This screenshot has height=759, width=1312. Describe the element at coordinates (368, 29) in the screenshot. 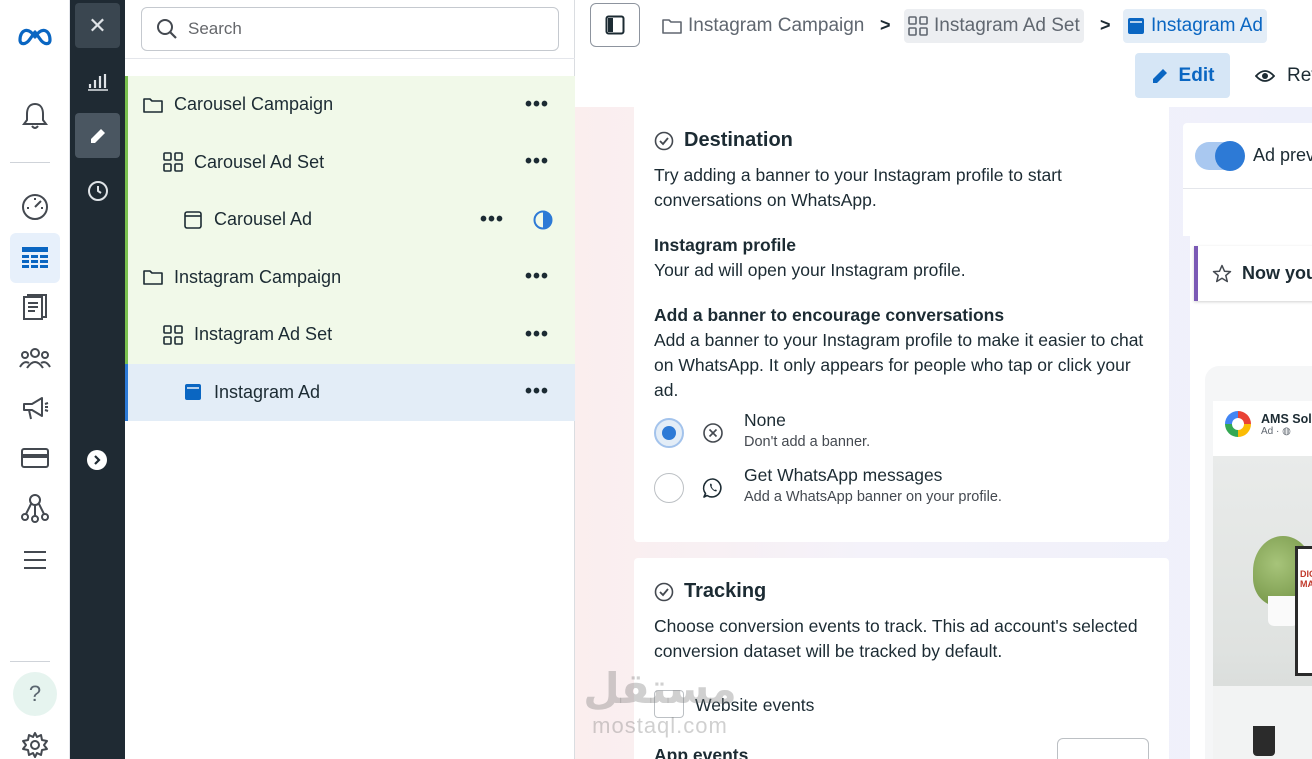

I see `search-input` at that location.